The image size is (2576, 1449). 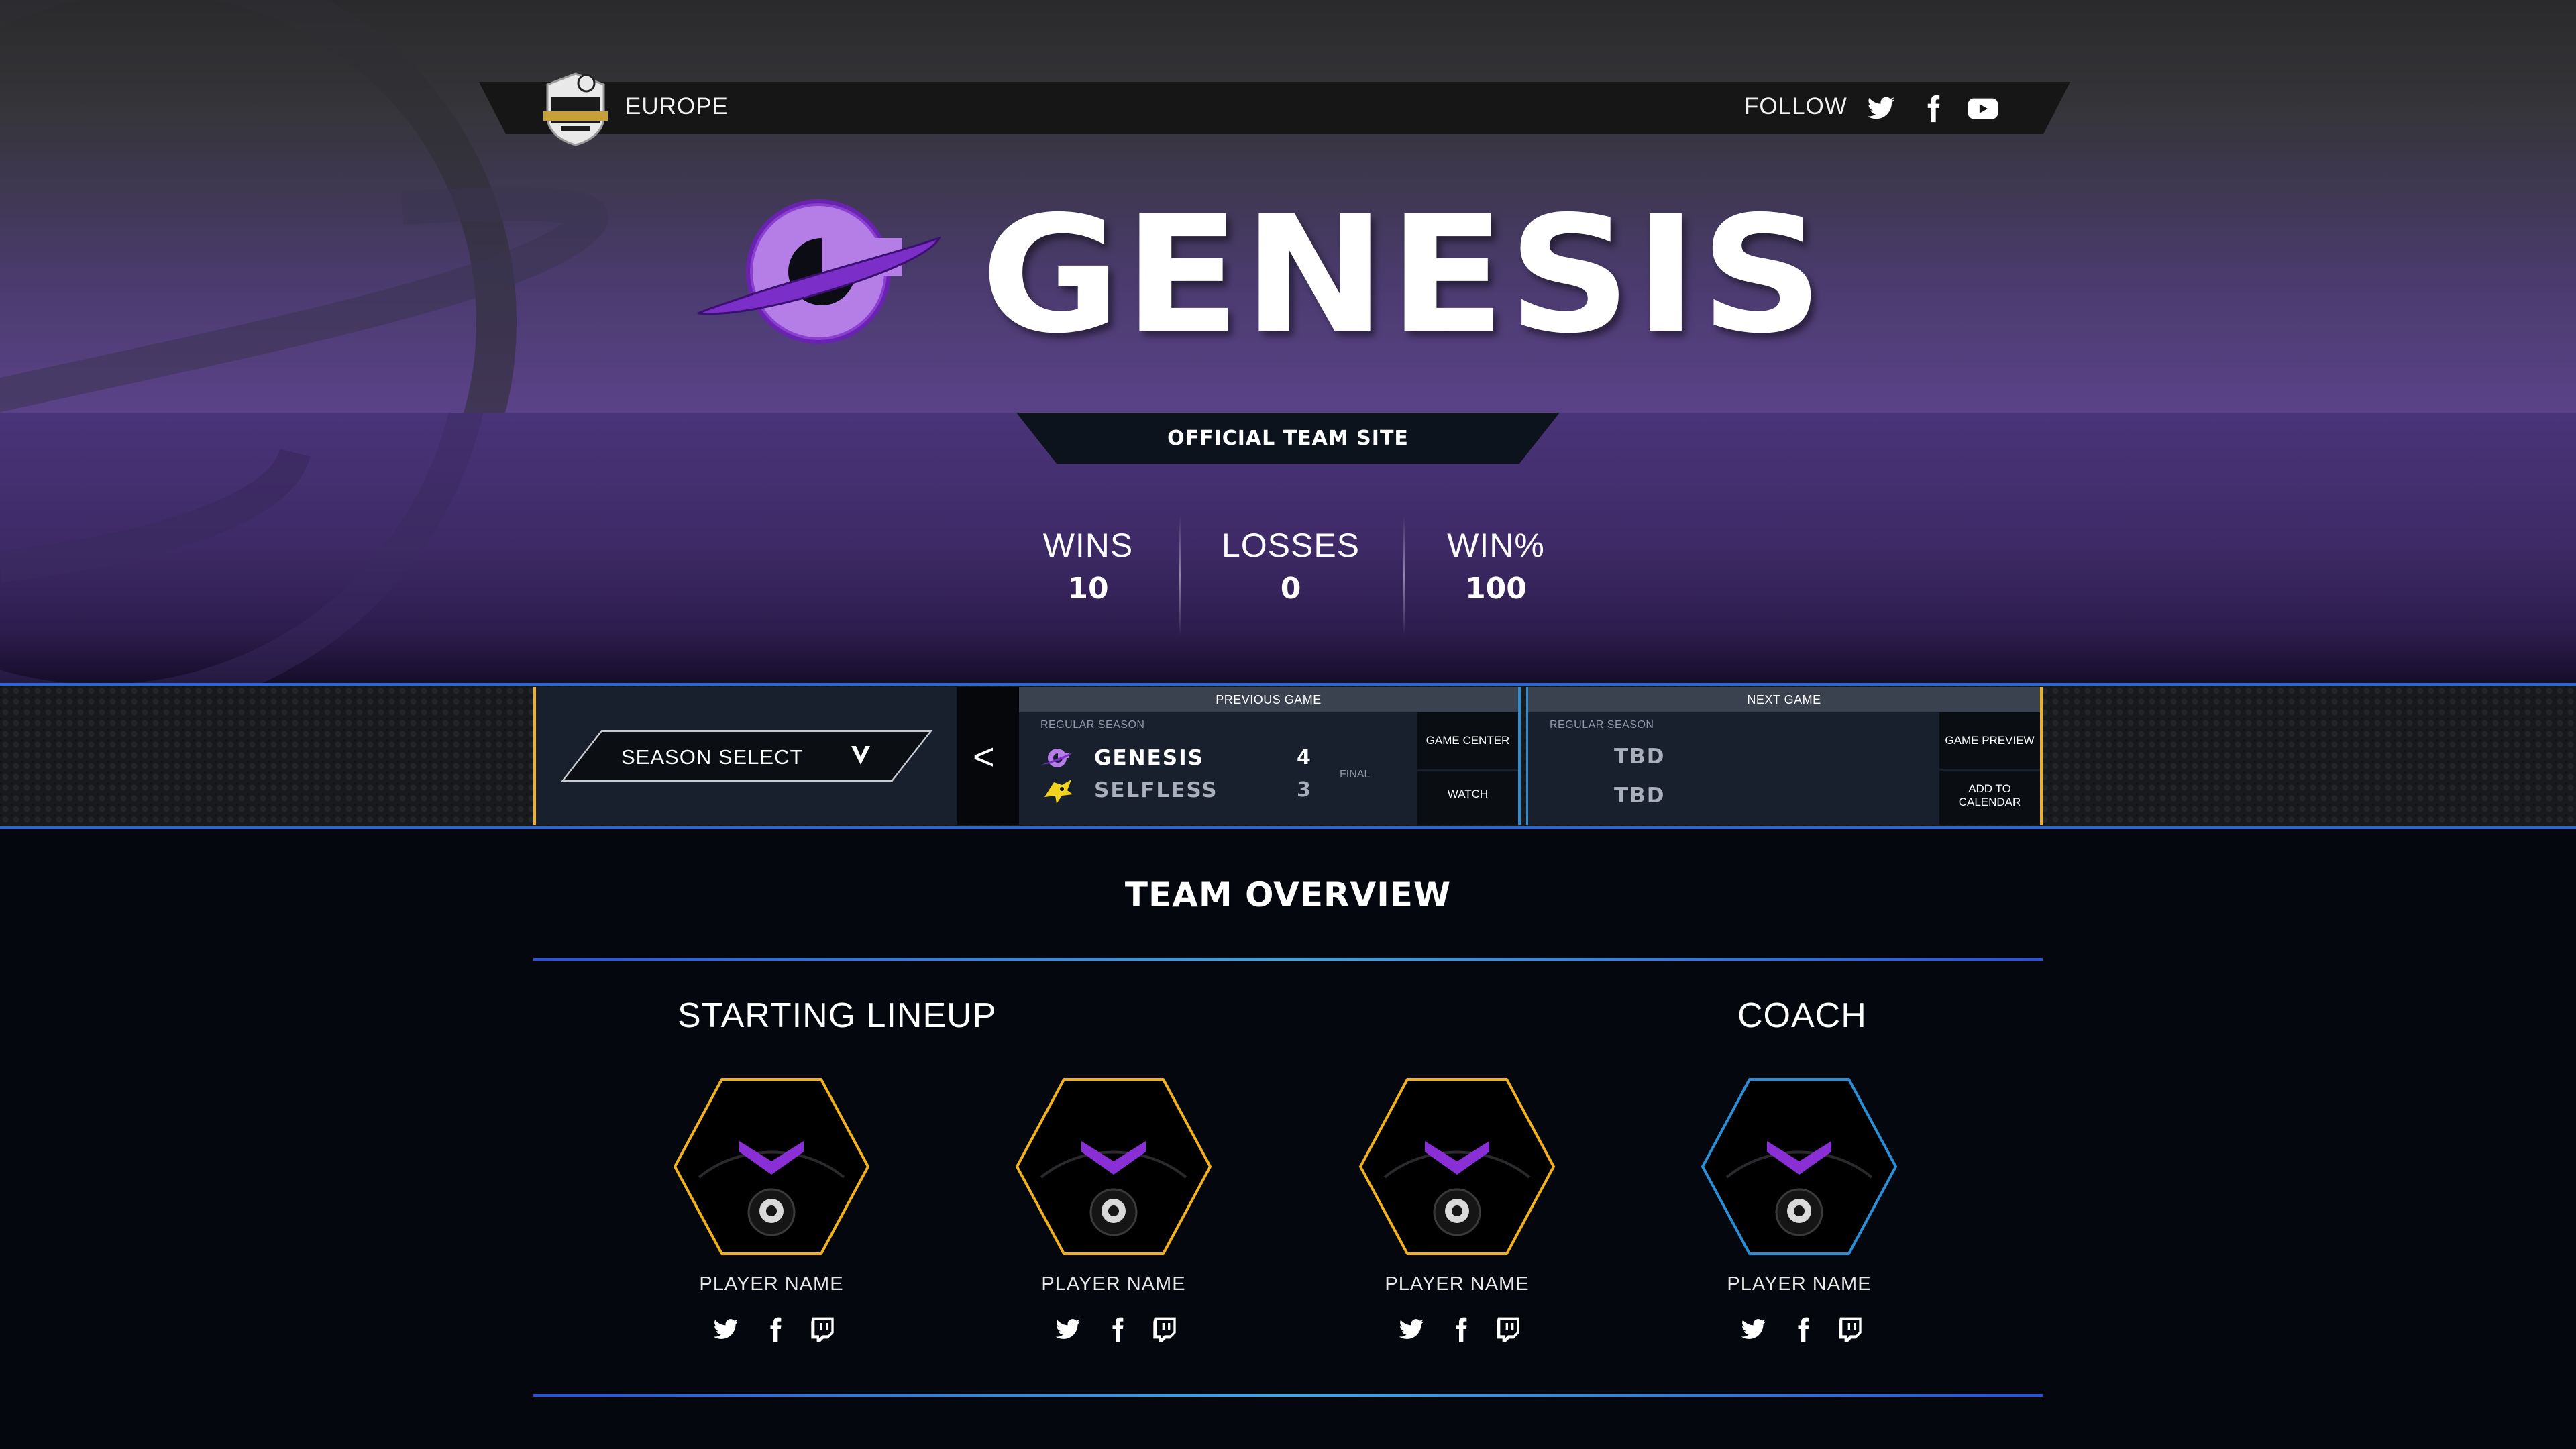 What do you see at coordinates (1088, 589) in the screenshot?
I see `stat-value: 10` at bounding box center [1088, 589].